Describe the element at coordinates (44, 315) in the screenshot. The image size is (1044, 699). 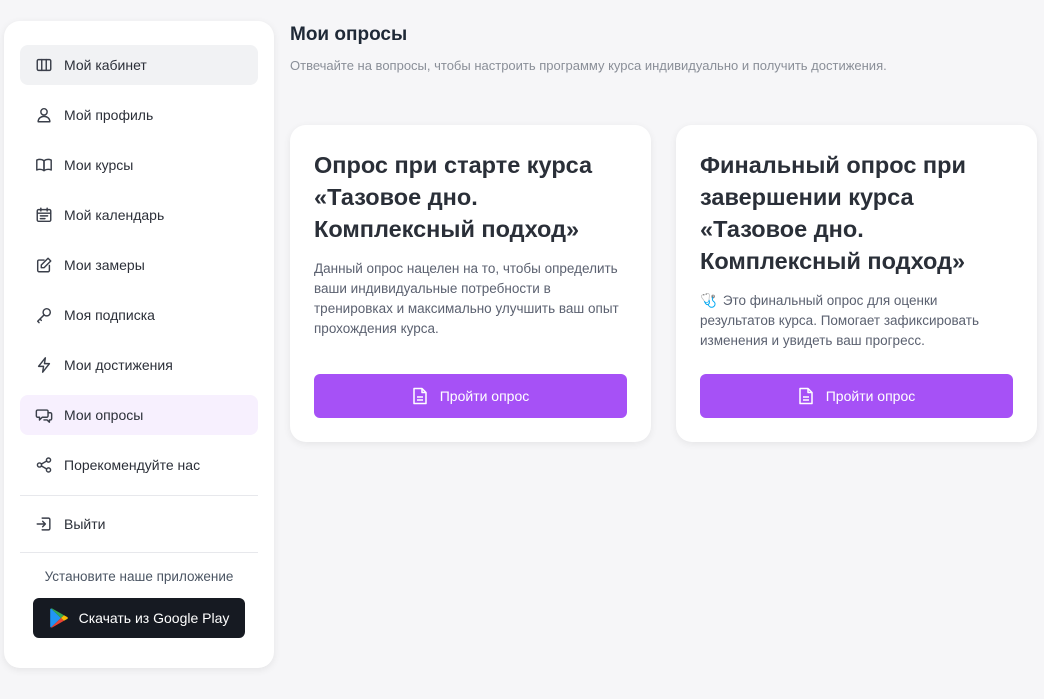
I see `key-icon` at that location.